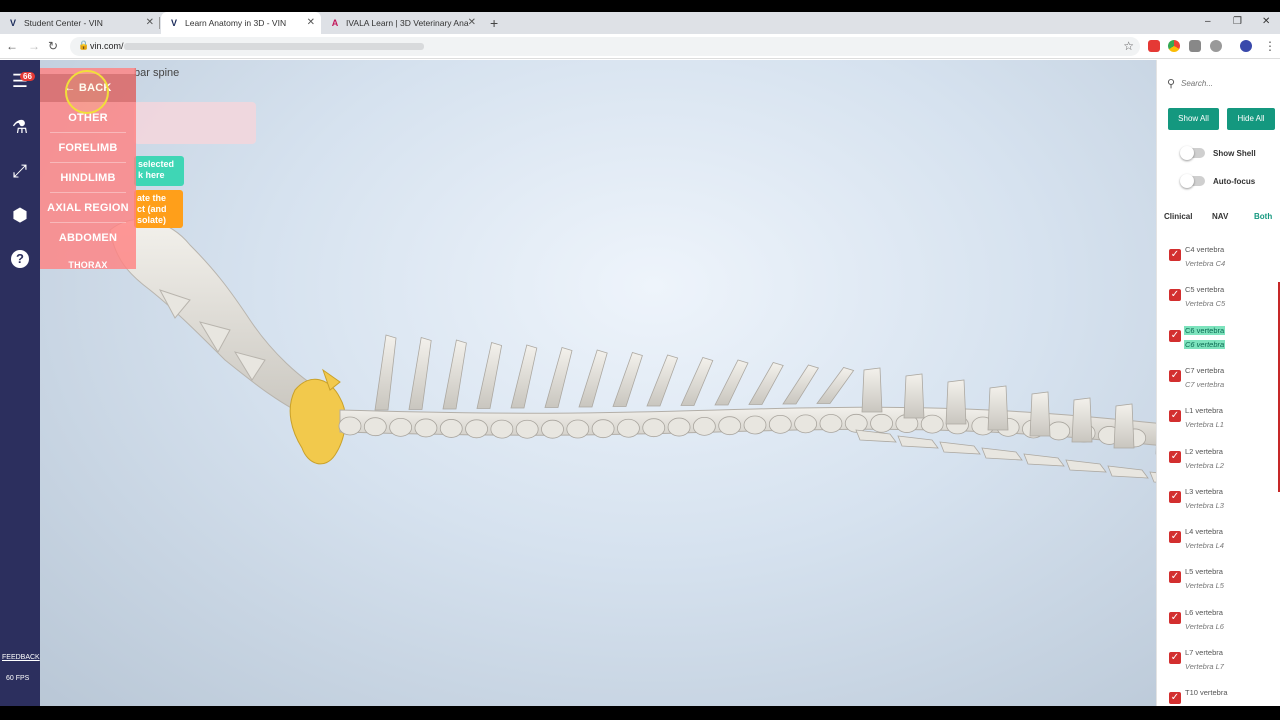 This screenshot has width=1280, height=720. I want to click on structure-latin-name: C6 vertebra, so click(1205, 344).